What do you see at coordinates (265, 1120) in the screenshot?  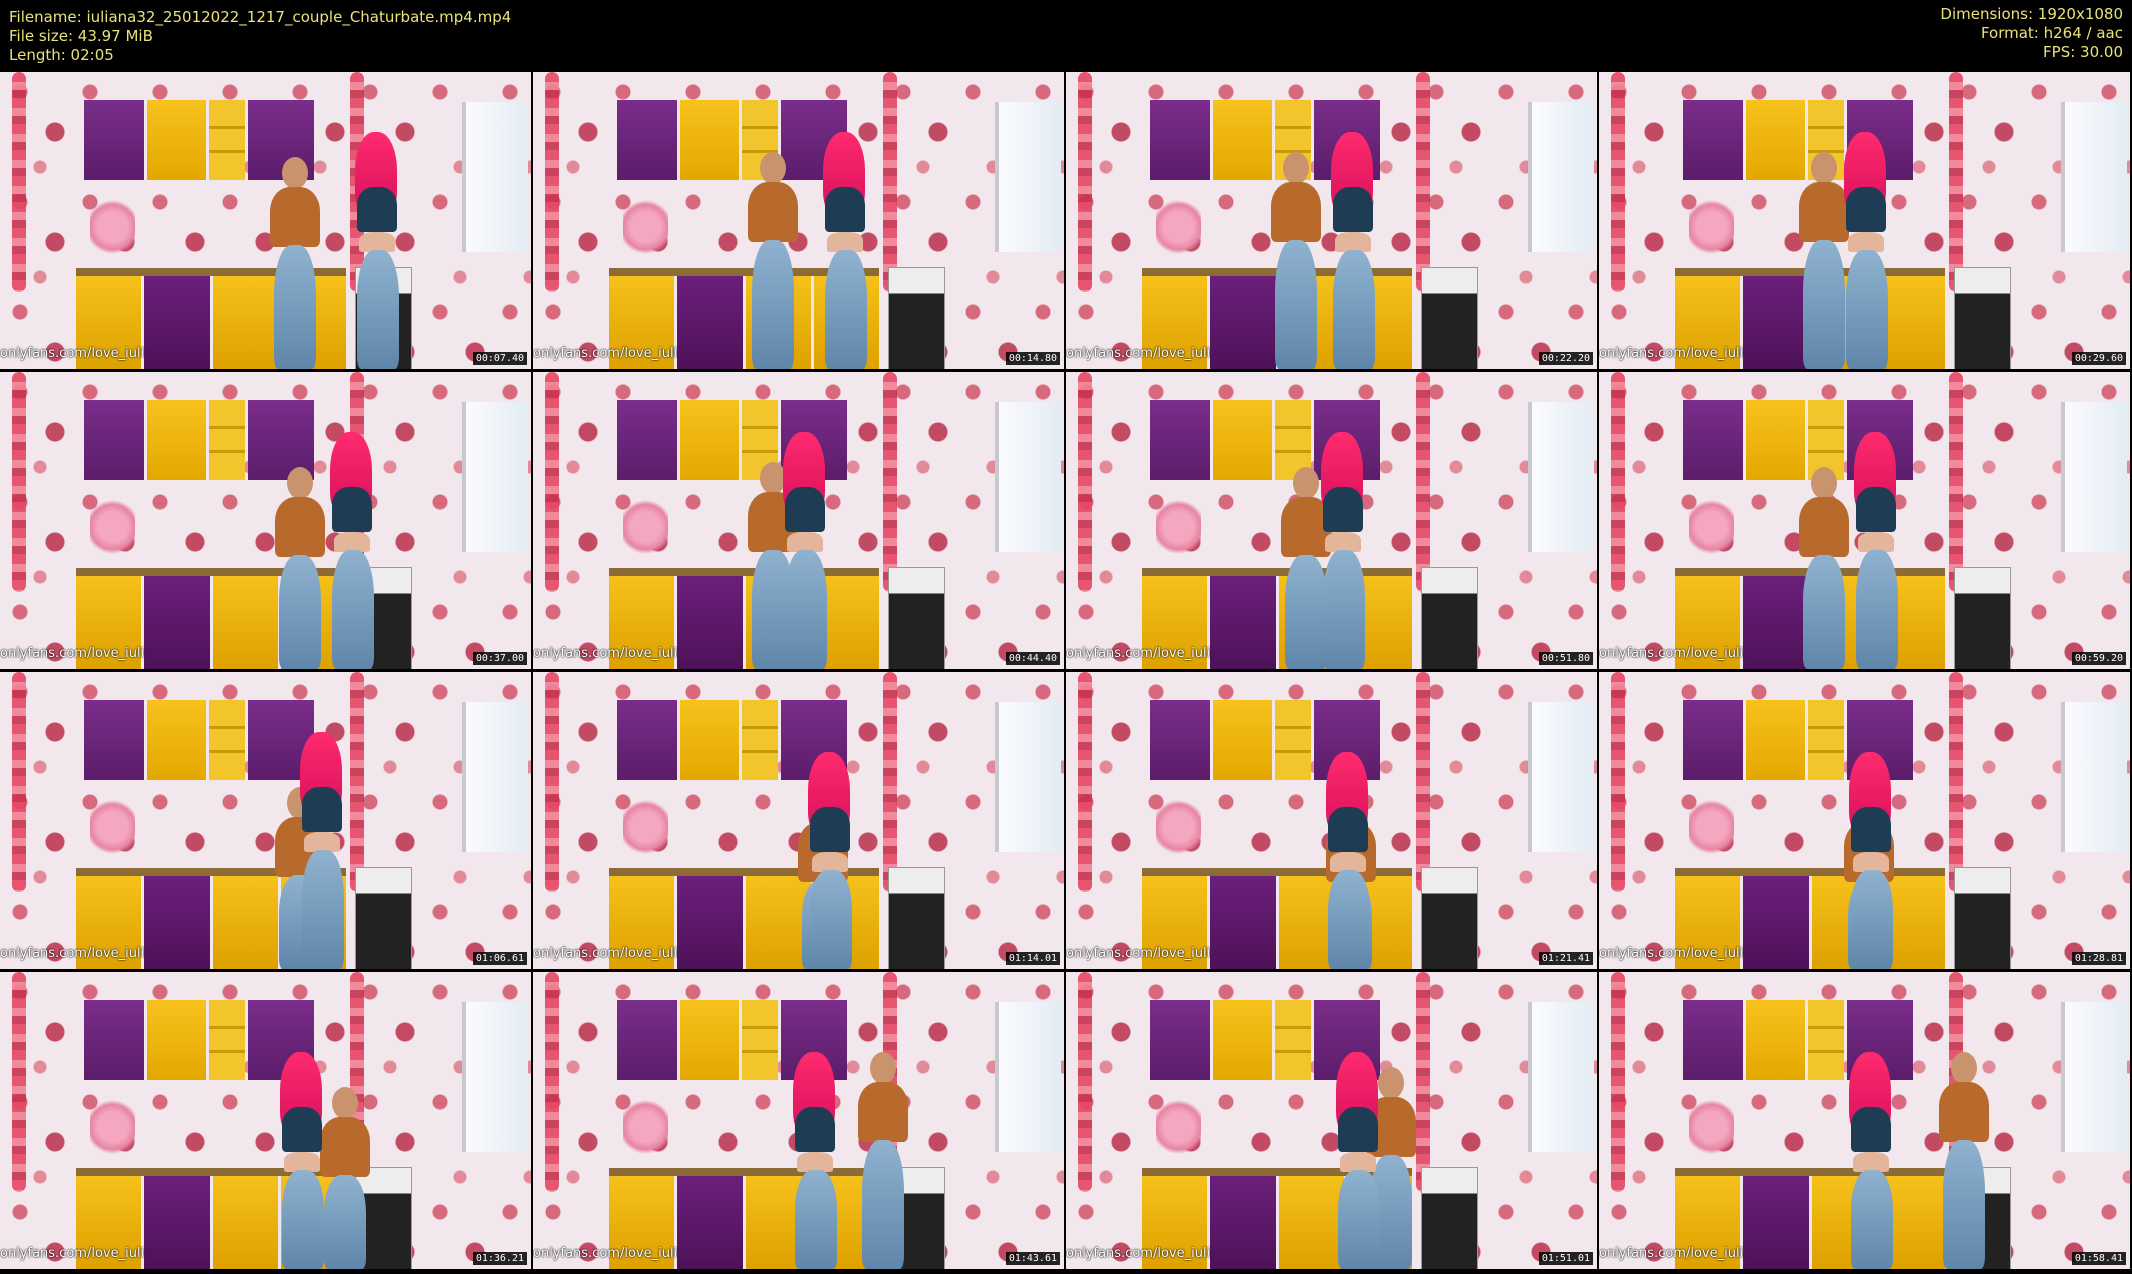 I see `thumbnail-frame: onlyfans.com/love_iuli 01:36.21` at bounding box center [265, 1120].